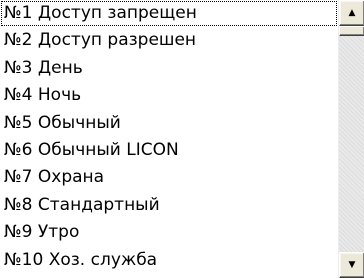  Describe the element at coordinates (42, 232) in the screenshot. I see `list-item-label: №9 Утро` at that location.